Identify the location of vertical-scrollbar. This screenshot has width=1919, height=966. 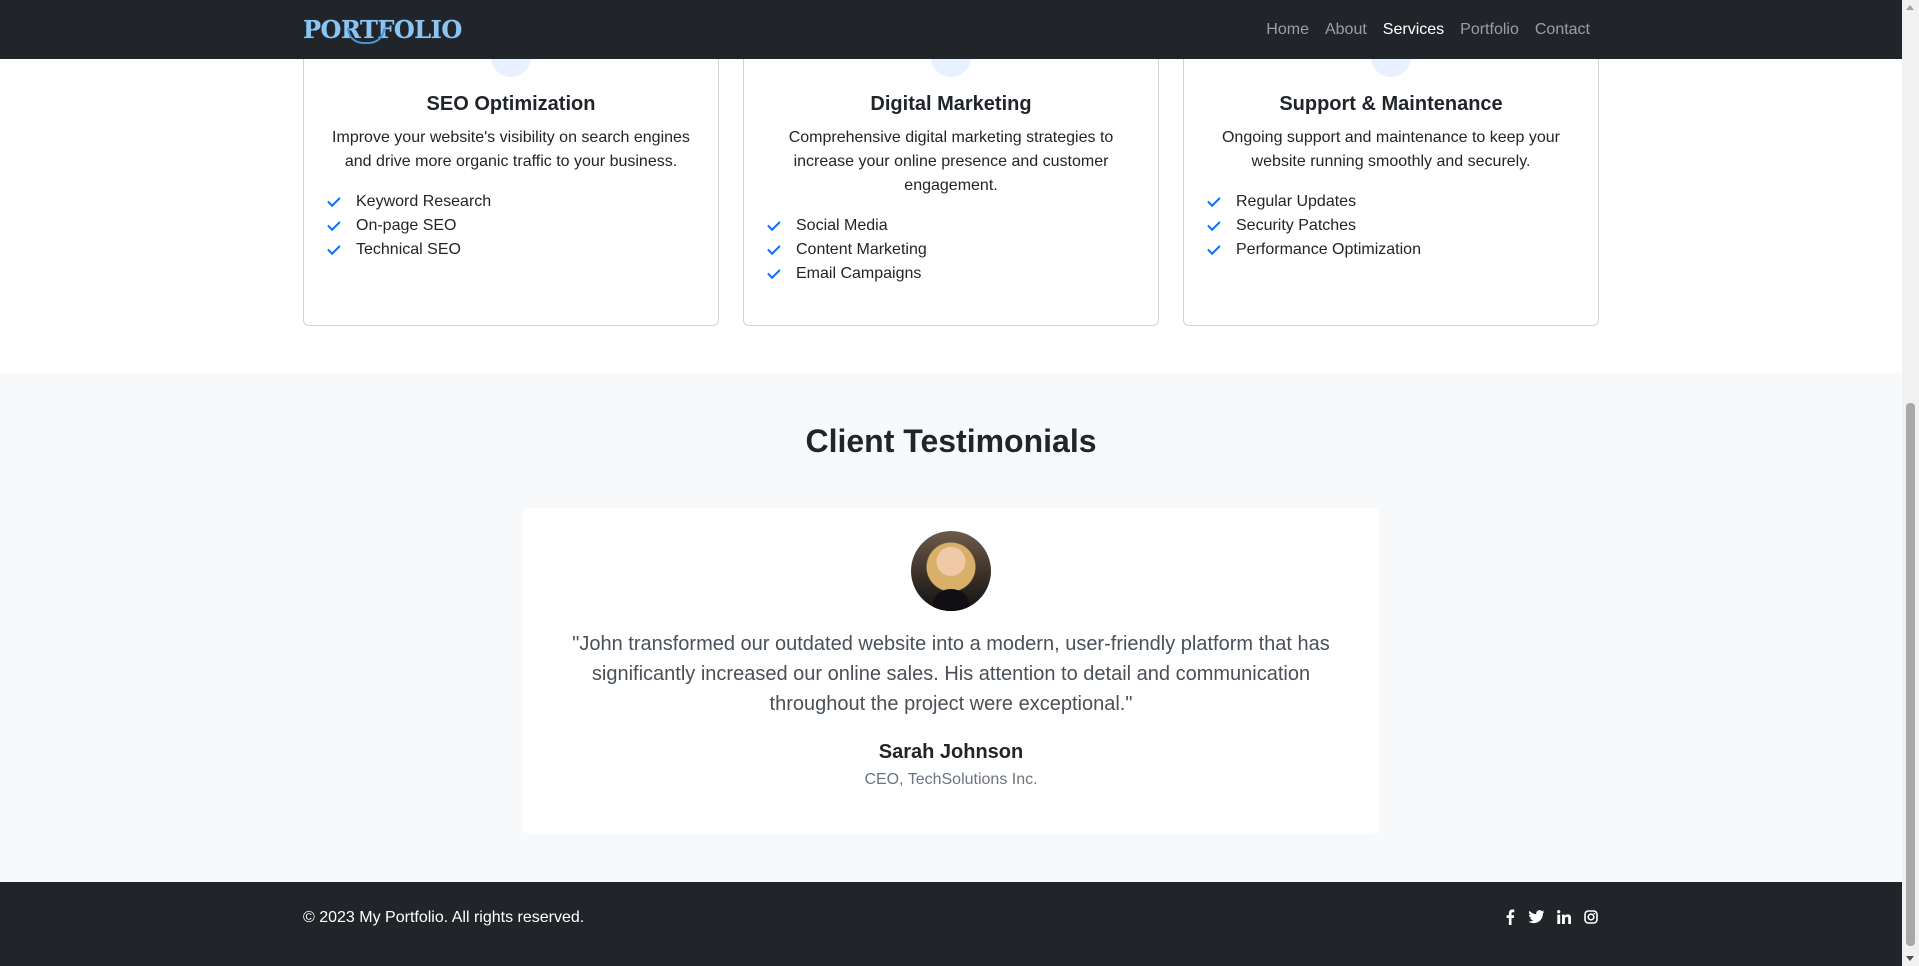
(1910, 483).